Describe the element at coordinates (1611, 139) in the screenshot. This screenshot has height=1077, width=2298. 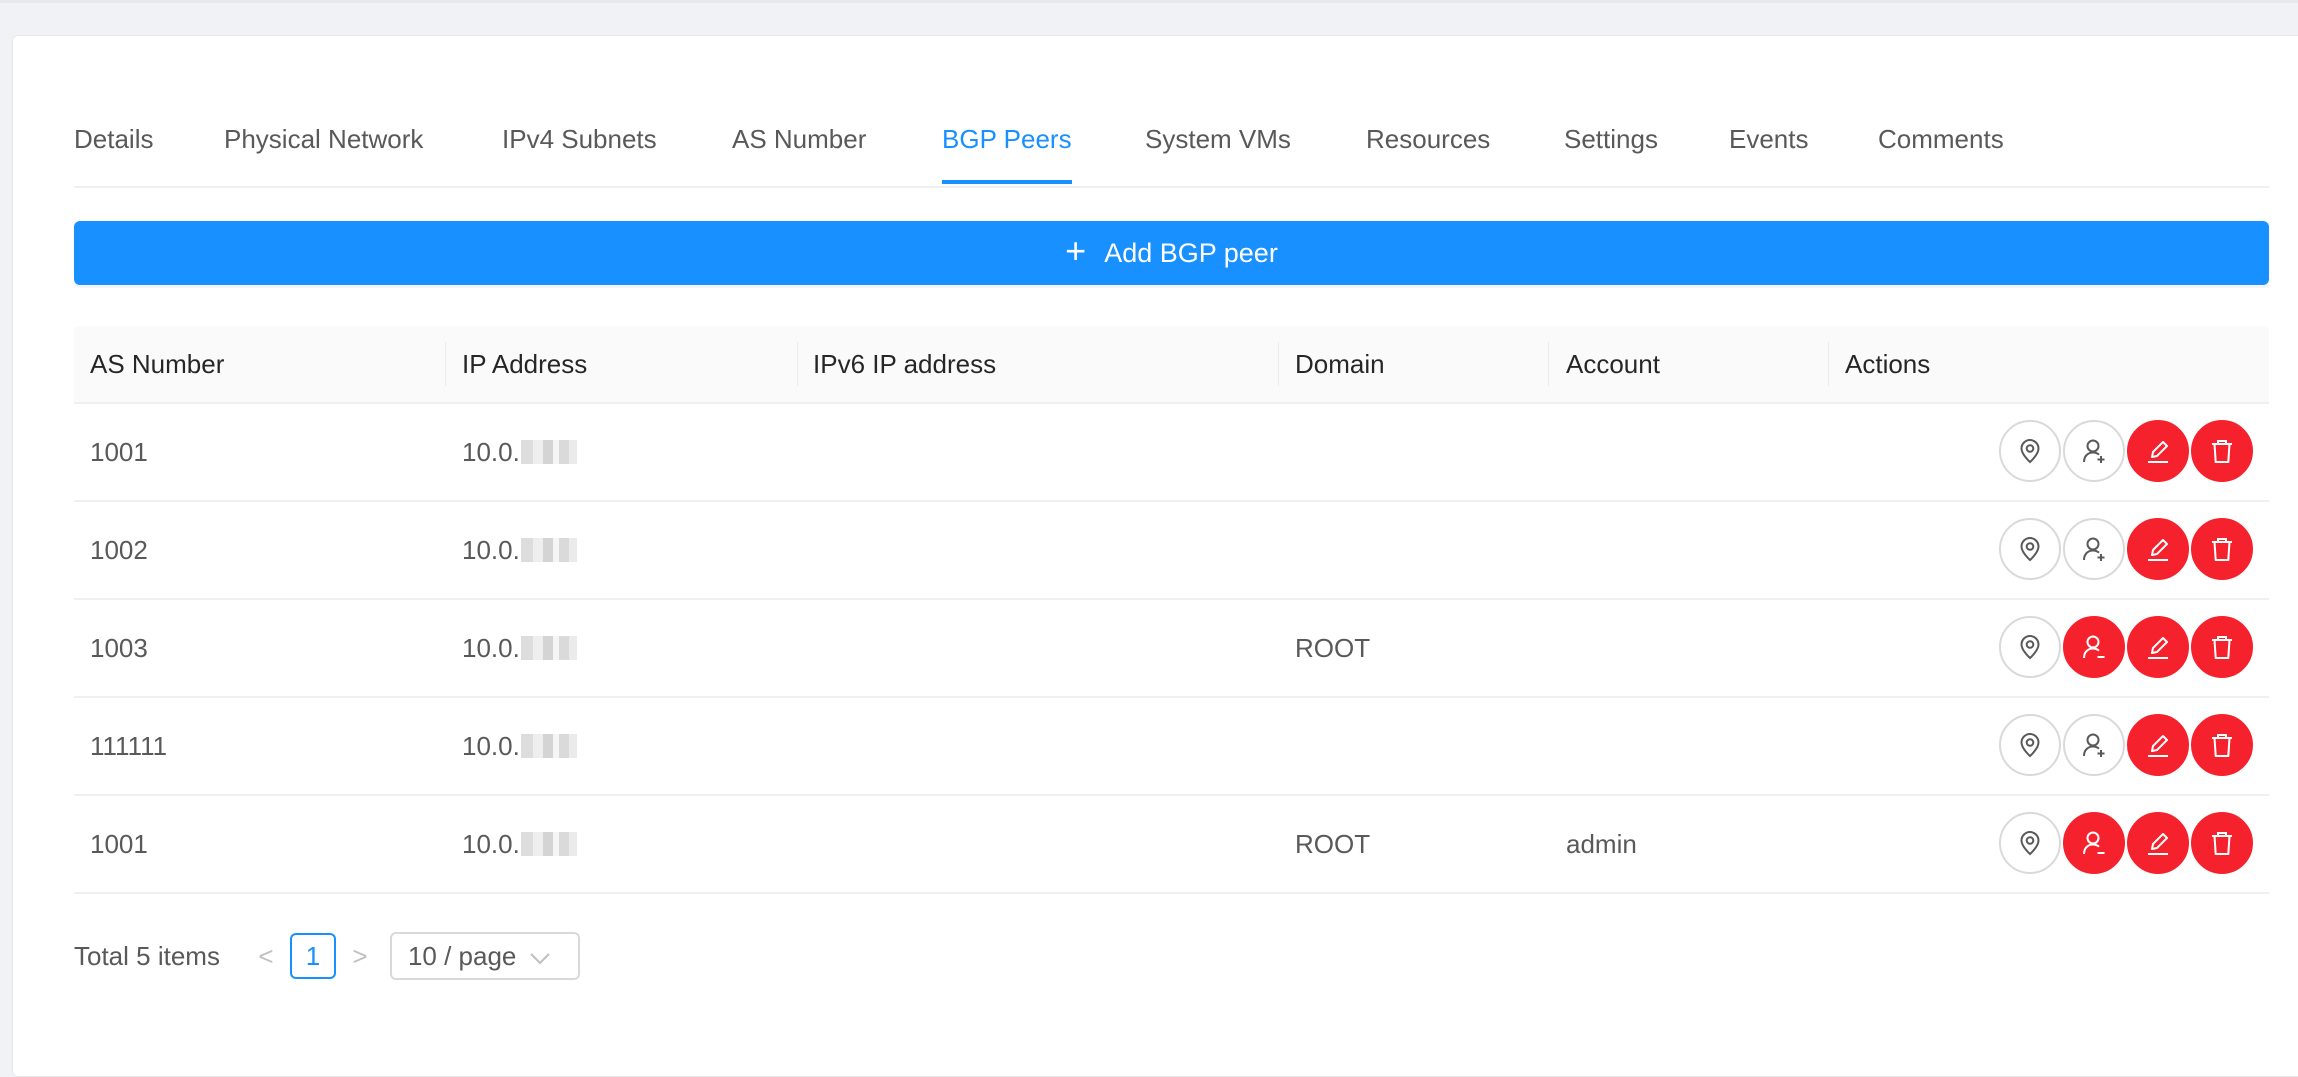
I see `tab-settings: Settings` at that location.